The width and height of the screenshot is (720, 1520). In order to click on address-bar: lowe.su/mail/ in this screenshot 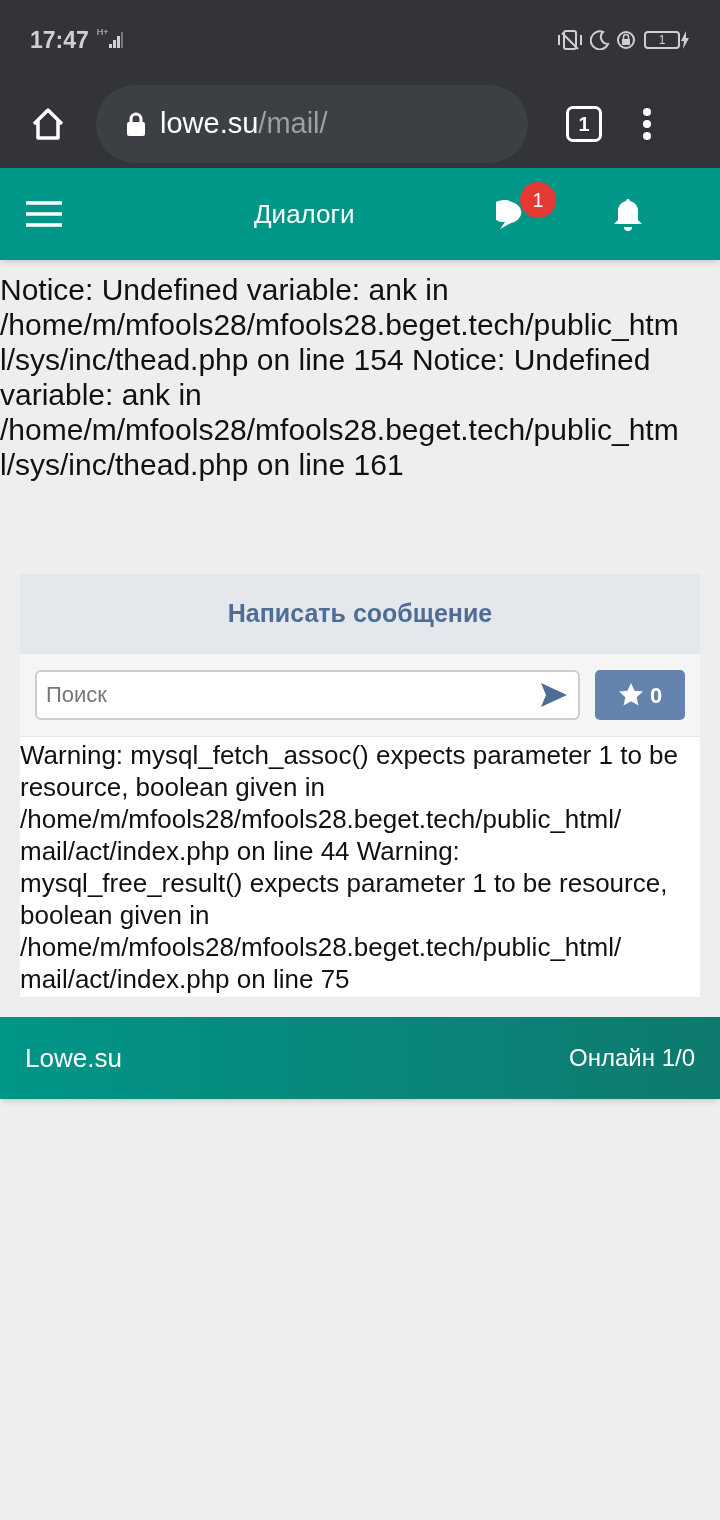, I will do `click(312, 124)`.